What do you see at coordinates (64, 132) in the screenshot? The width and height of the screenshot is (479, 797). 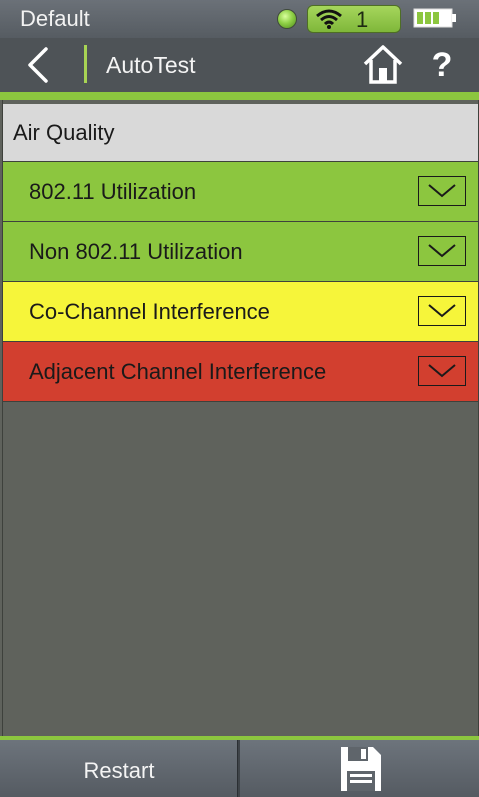 I see `section-title: Air Quality` at bounding box center [64, 132].